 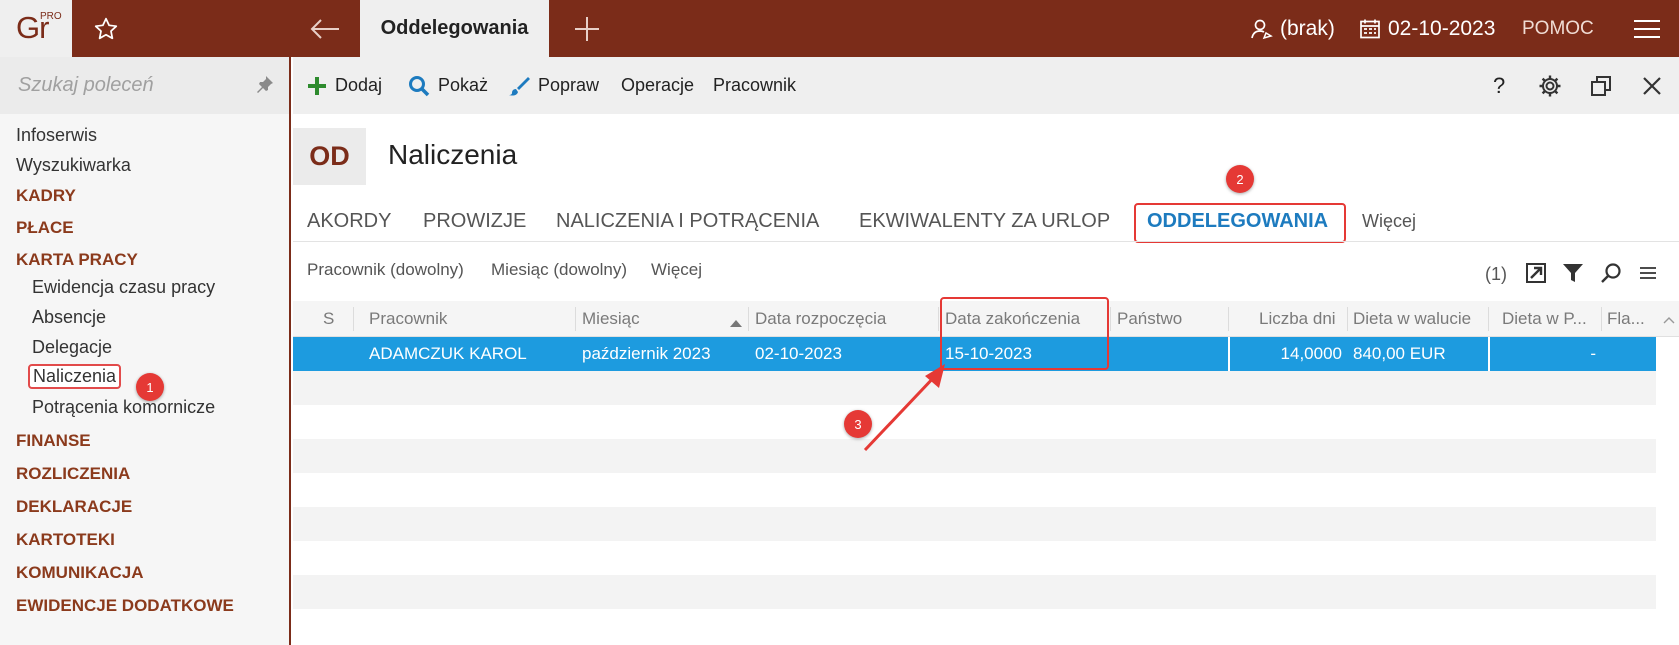 What do you see at coordinates (1237, 221) in the screenshot?
I see `tab-oddelegowania: ODDELEGOWANIA` at bounding box center [1237, 221].